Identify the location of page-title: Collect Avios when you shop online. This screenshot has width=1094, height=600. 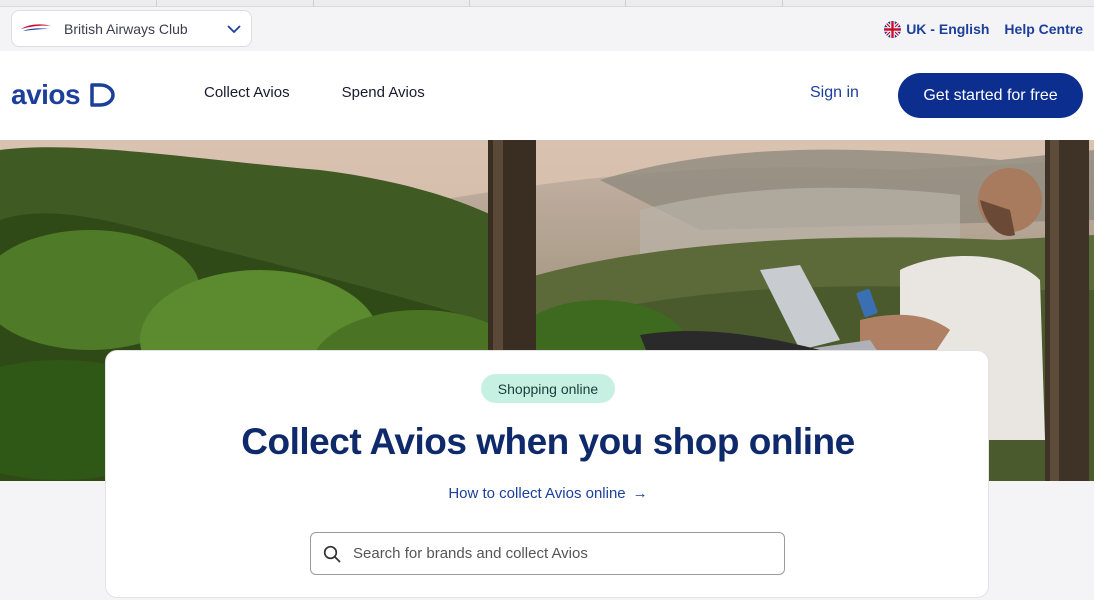
(548, 441).